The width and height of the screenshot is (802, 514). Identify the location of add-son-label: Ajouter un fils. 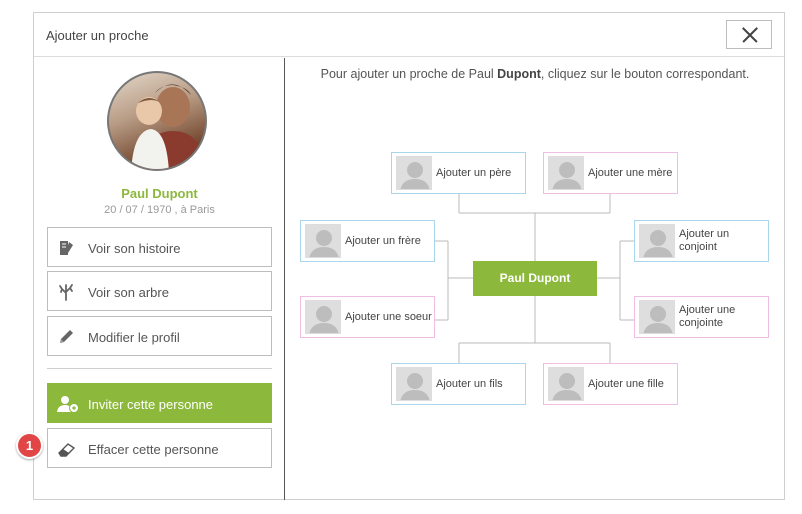
(469, 383).